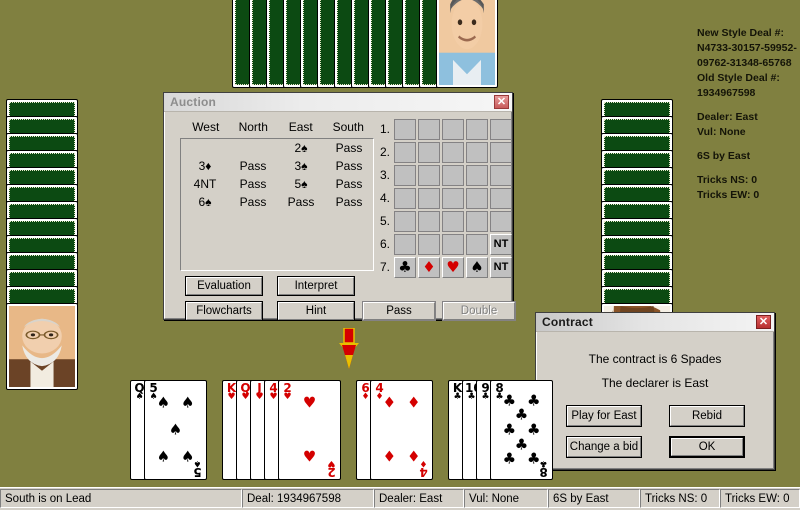  I want to click on auction-column-headers: West North East South, so click(277, 127).